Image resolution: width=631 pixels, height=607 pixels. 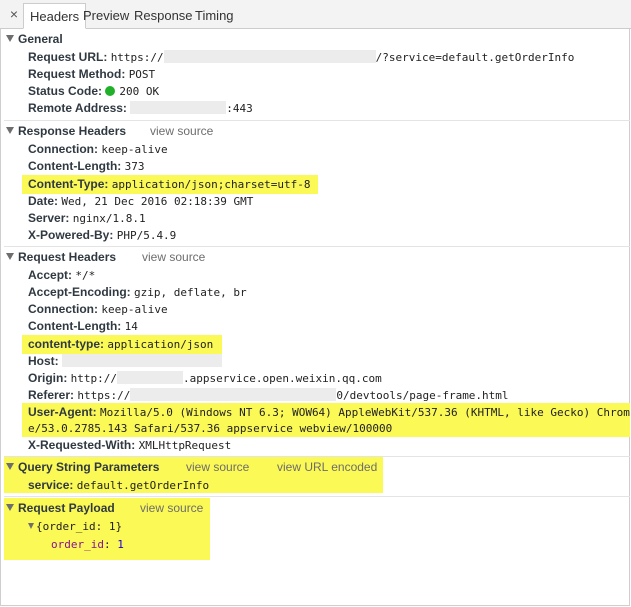 I want to click on section-response-headers-header: Response Headers, so click(x=66, y=131).